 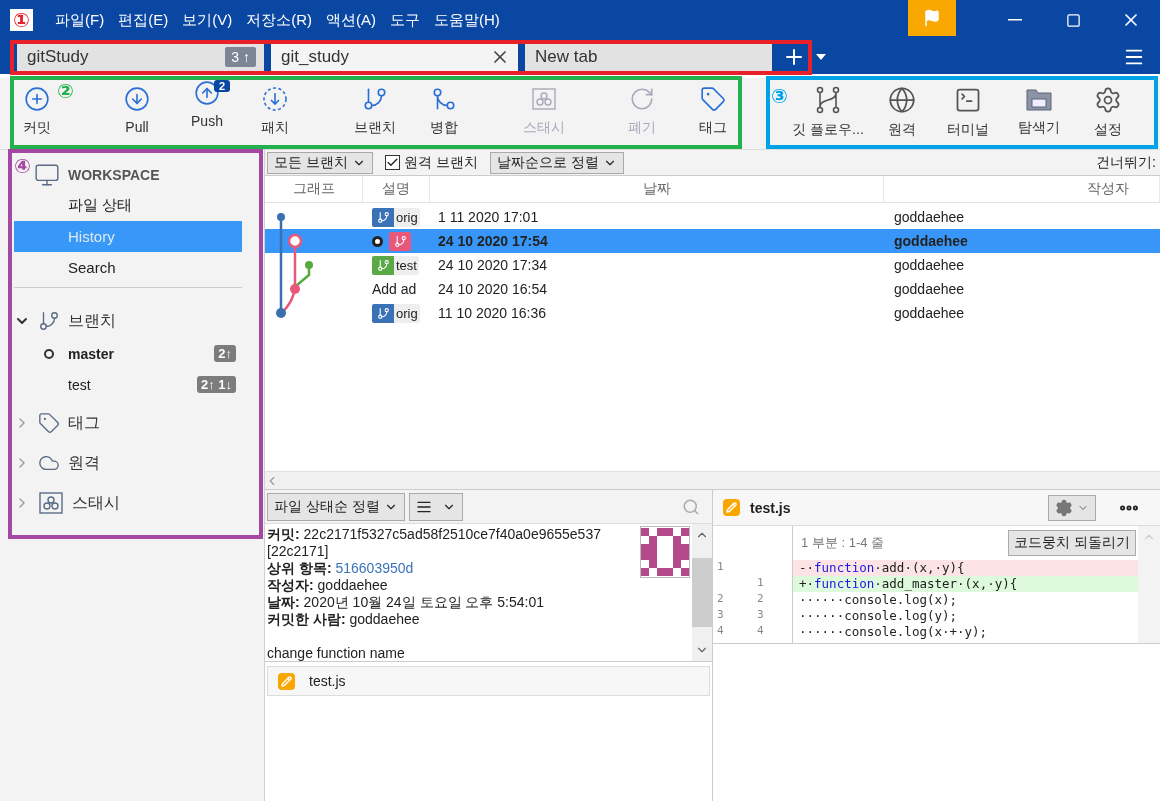 What do you see at coordinates (84, 463) in the screenshot?
I see `section-title: 원격` at bounding box center [84, 463].